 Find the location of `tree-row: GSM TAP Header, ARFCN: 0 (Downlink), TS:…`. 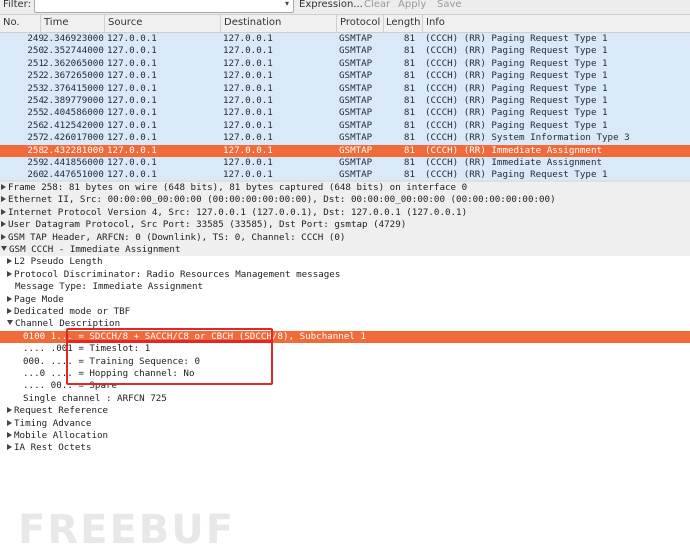

tree-row: GSM TAP Header, ARFCN: 0 (Downlink), TS:… is located at coordinates (345, 237).